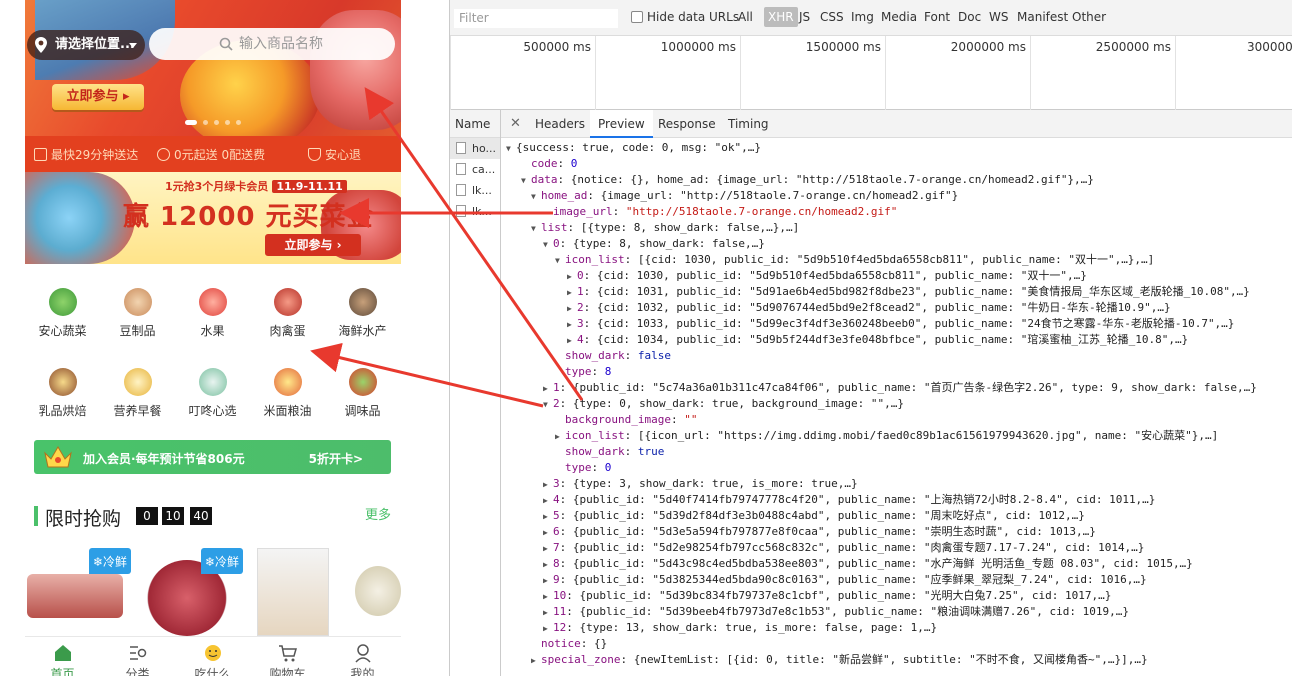 The height and width of the screenshot is (676, 1292). I want to click on type-filter-all: All, so click(745, 17).